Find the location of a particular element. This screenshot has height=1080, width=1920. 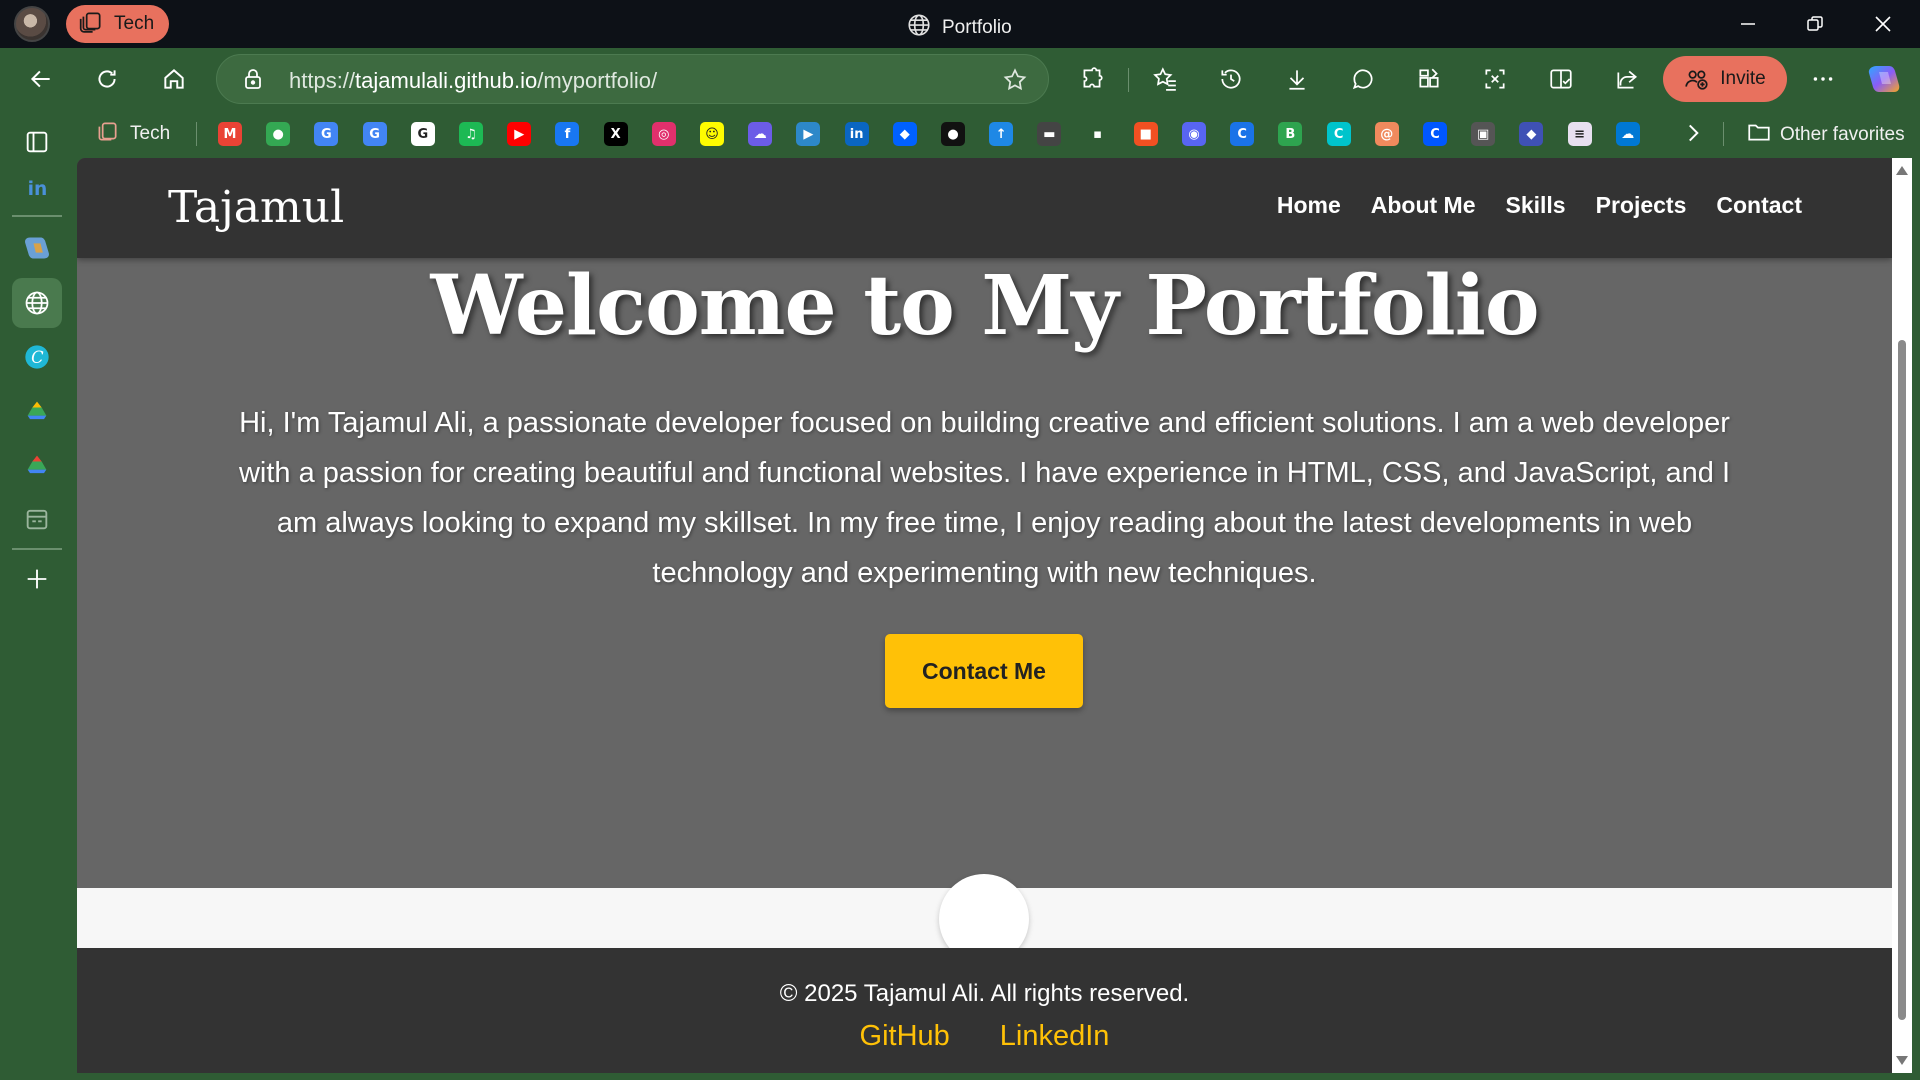

copilot-sidebar-icon is located at coordinates (37, 248).